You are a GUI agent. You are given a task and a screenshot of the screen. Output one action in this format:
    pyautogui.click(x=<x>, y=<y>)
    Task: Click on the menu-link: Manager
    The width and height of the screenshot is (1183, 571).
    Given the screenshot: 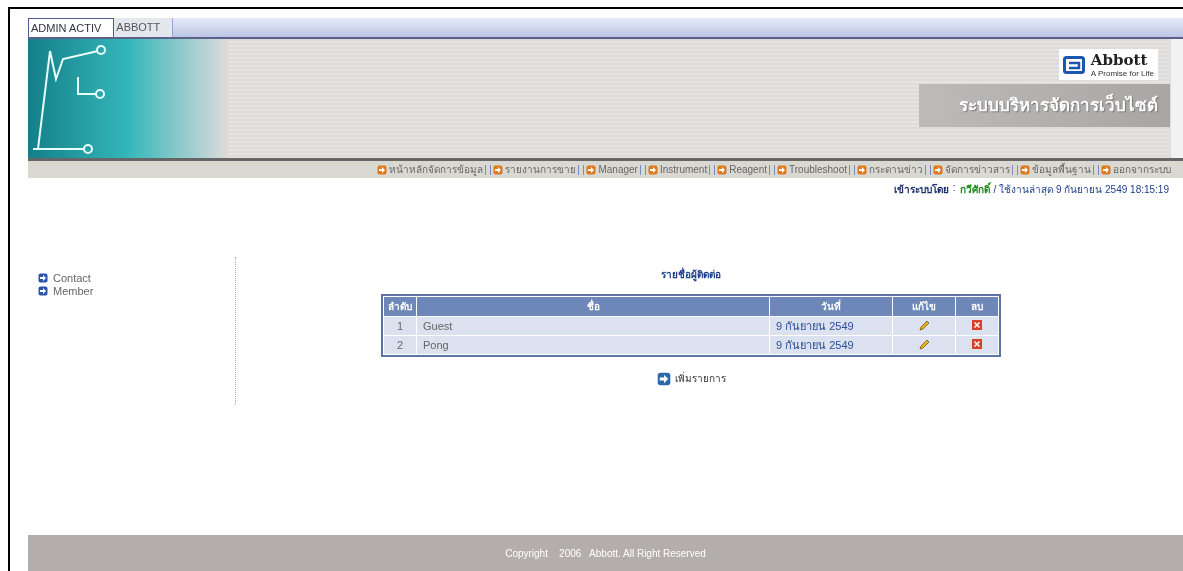 What is the action you would take?
    pyautogui.click(x=612, y=169)
    